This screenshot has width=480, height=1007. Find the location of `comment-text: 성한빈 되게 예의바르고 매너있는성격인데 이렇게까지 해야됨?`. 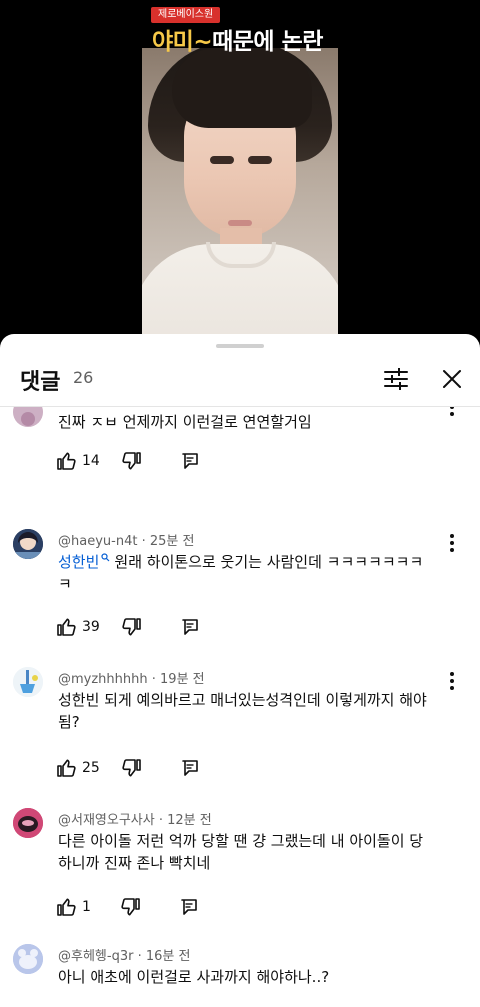

comment-text: 성한빈 되게 예의바르고 매너있는성격인데 이렇게까지 해야됨? is located at coordinates (242, 711).